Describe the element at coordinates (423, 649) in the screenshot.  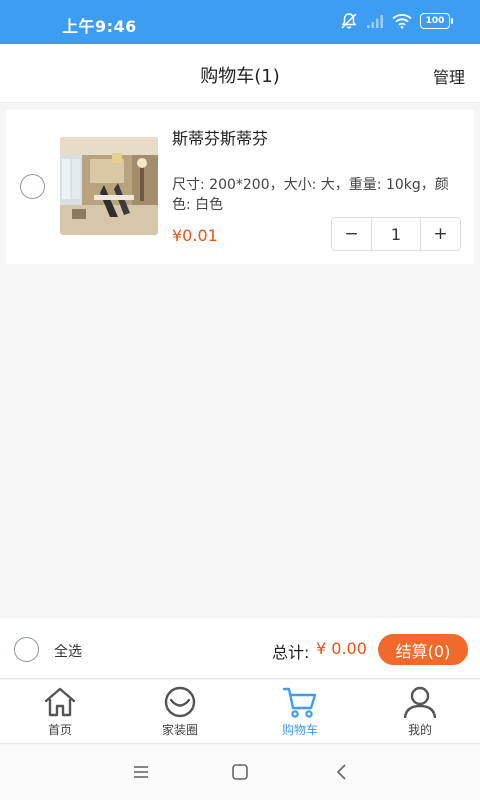
I see `checkout-button: 结算(0)` at that location.